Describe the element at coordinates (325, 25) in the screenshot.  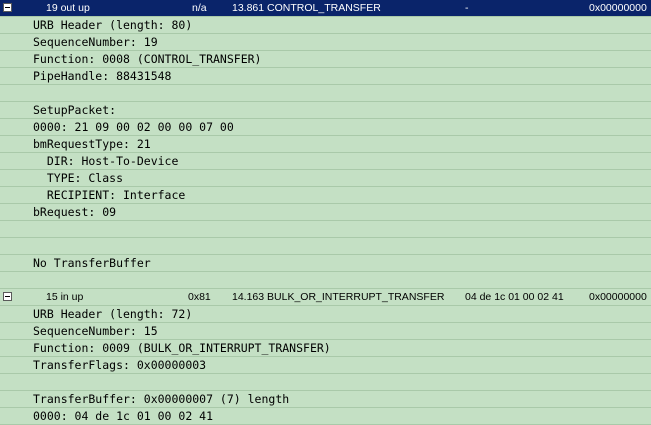
I see `detail-line: URB Header (length: 80)` at that location.